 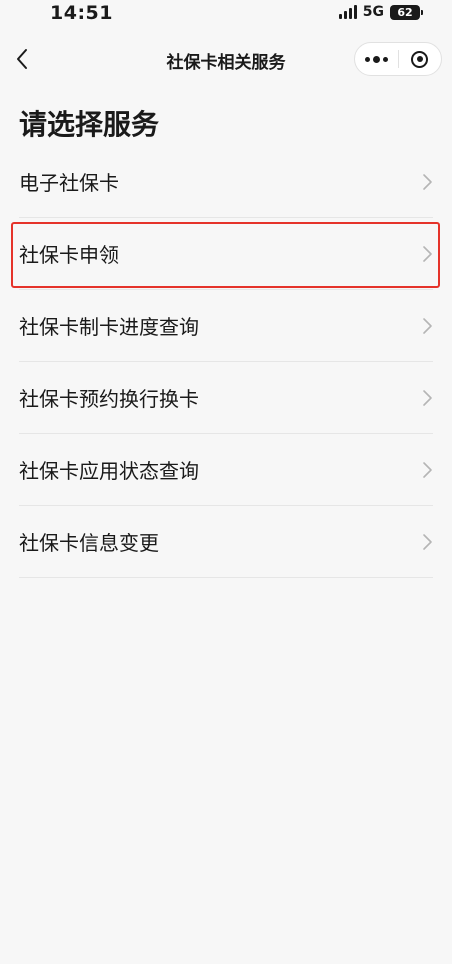 What do you see at coordinates (109, 471) in the screenshot?
I see `service-item-label: 社保卡应用状态查询` at bounding box center [109, 471].